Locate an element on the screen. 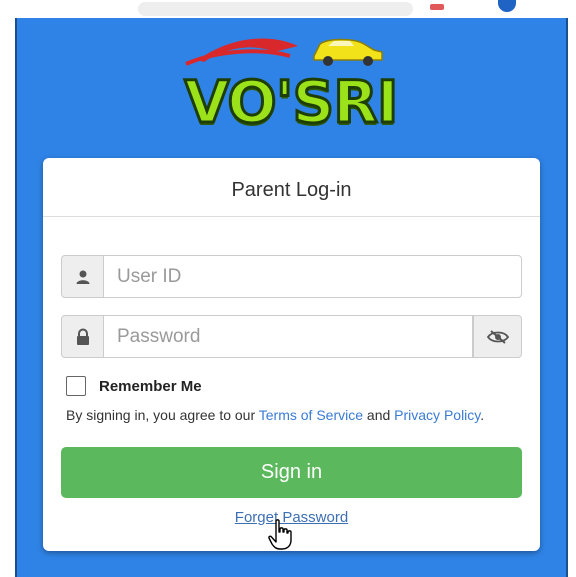  profile-icon is located at coordinates (507, 6).